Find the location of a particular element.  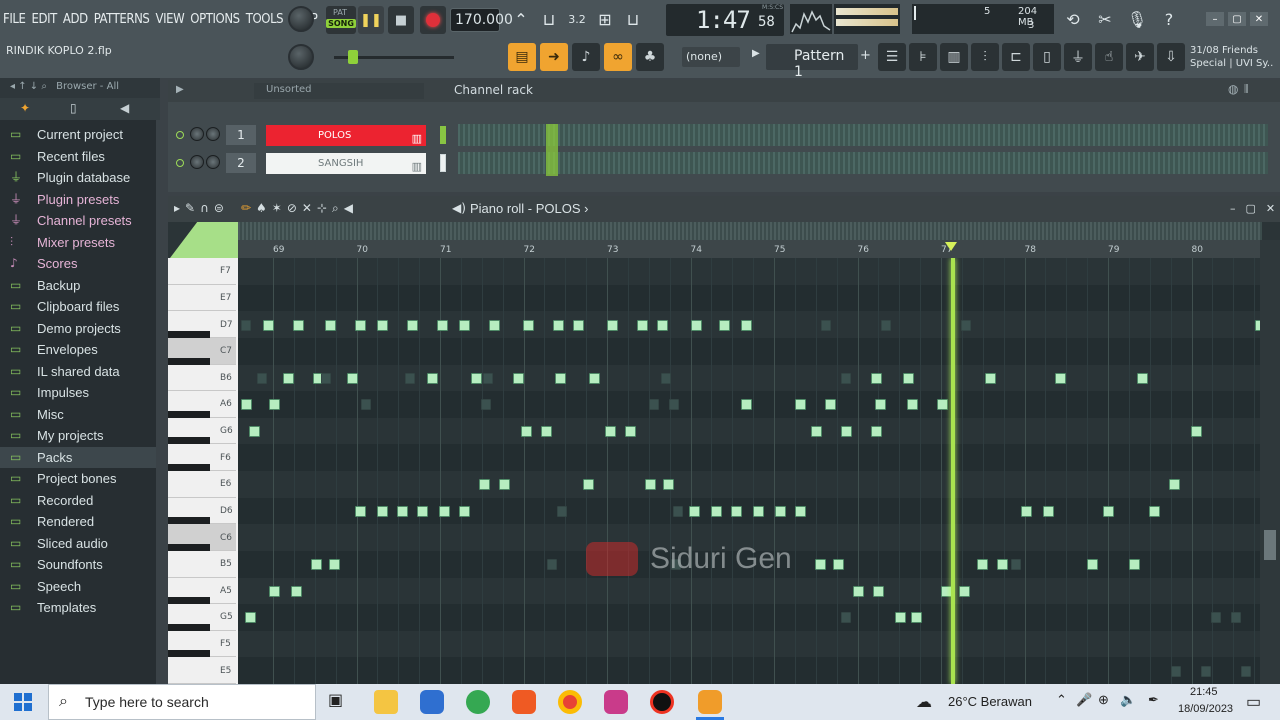

metronome-icon: ⌃ is located at coordinates (521, 19).